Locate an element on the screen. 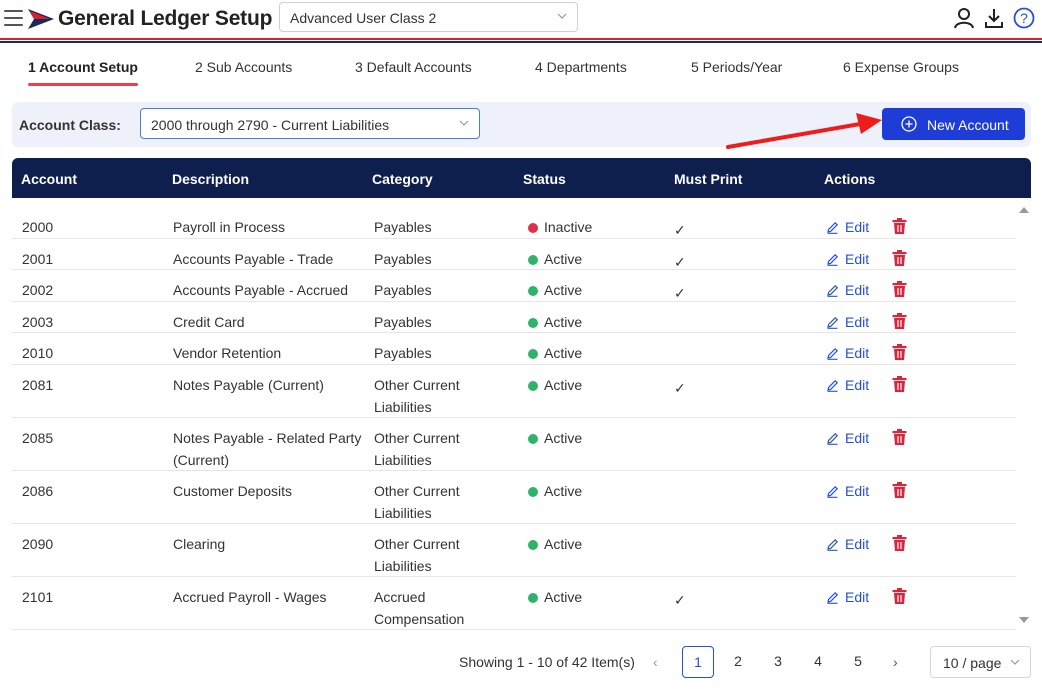 The image size is (1042, 690). column-header-status: Status is located at coordinates (544, 179).